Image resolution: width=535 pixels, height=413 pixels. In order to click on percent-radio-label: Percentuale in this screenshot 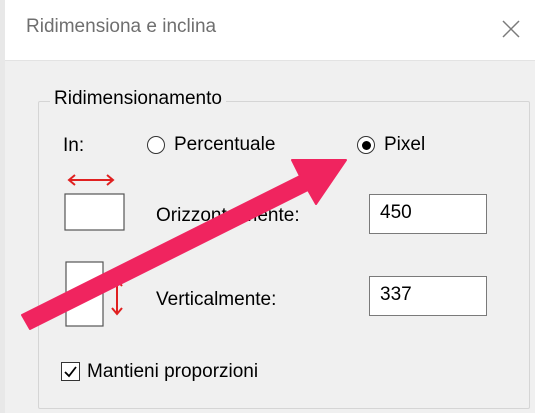, I will do `click(224, 145)`.